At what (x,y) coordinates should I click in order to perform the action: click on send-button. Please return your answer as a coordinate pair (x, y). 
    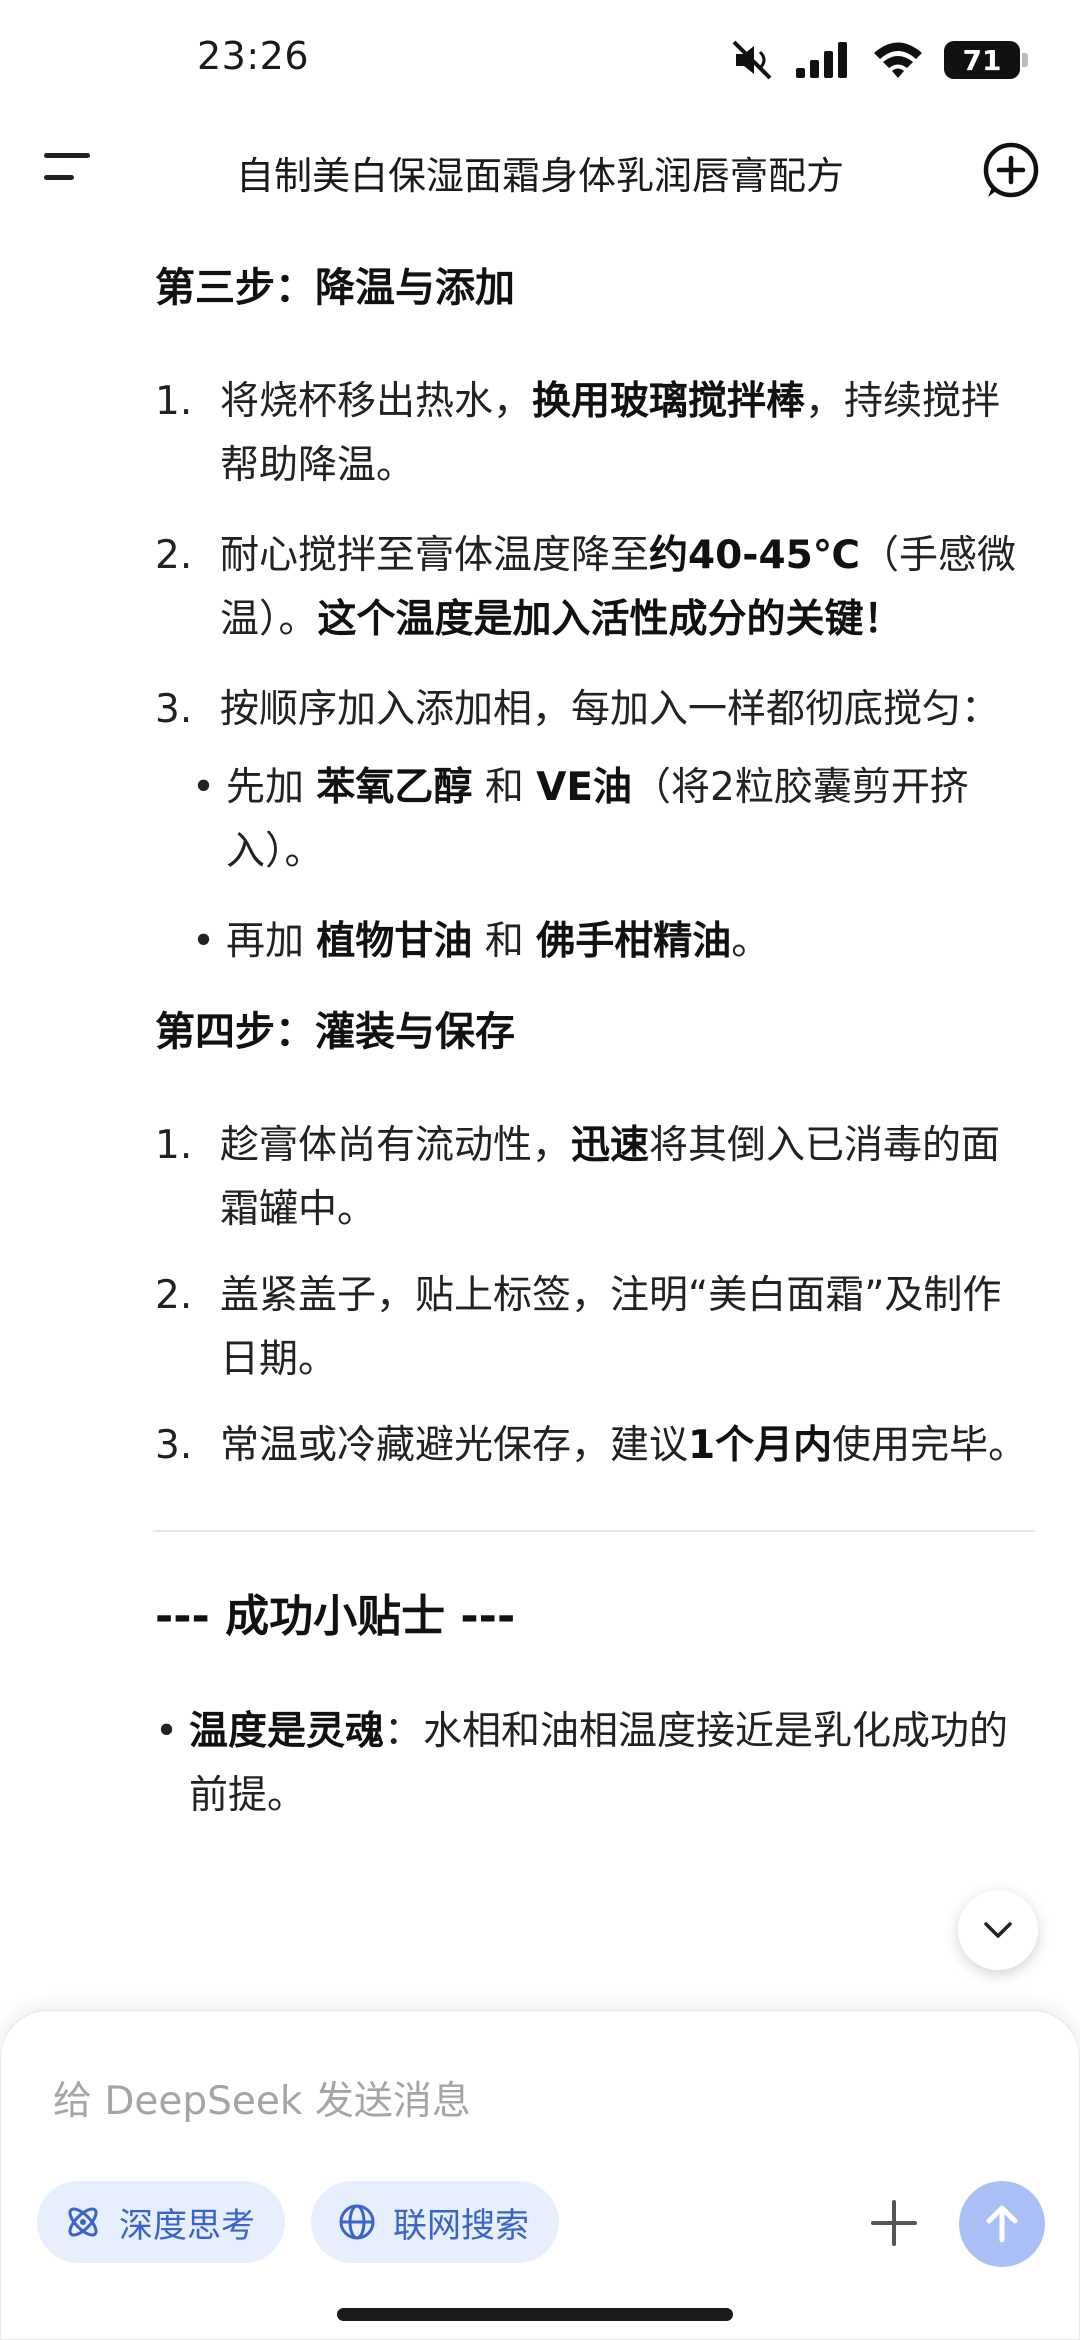
    Looking at the image, I should click on (1002, 2224).